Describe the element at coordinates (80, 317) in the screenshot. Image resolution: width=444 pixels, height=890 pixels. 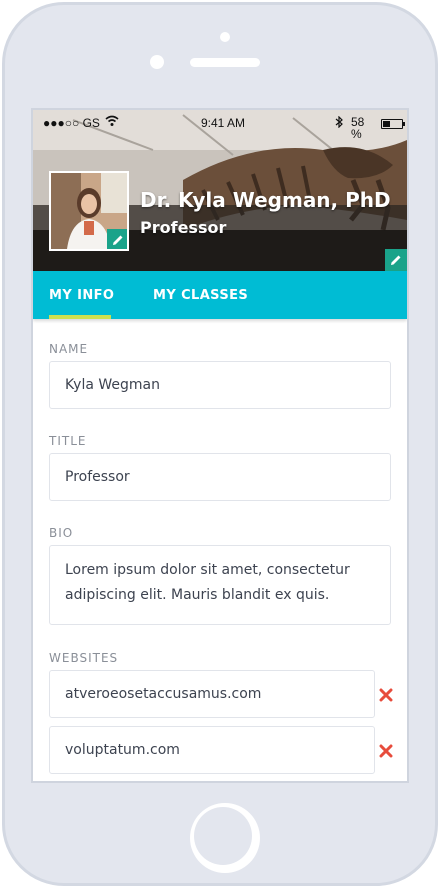
I see `active-tab-indicator` at that location.